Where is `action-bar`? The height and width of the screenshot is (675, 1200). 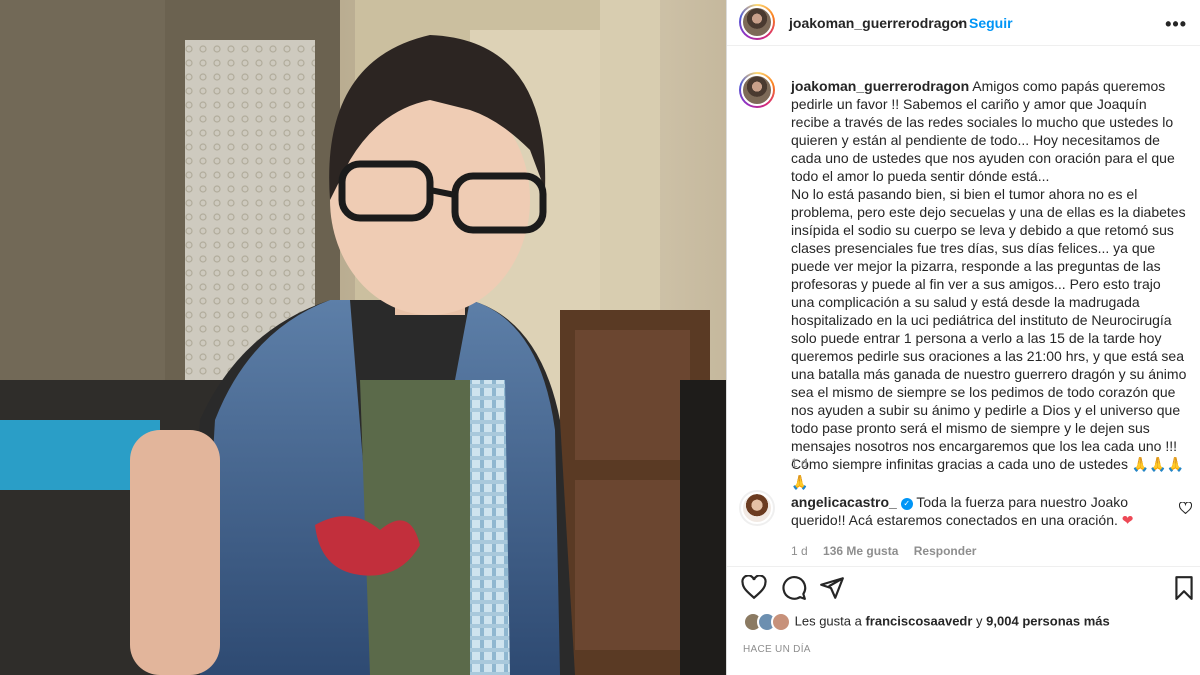 action-bar is located at coordinates (963, 586).